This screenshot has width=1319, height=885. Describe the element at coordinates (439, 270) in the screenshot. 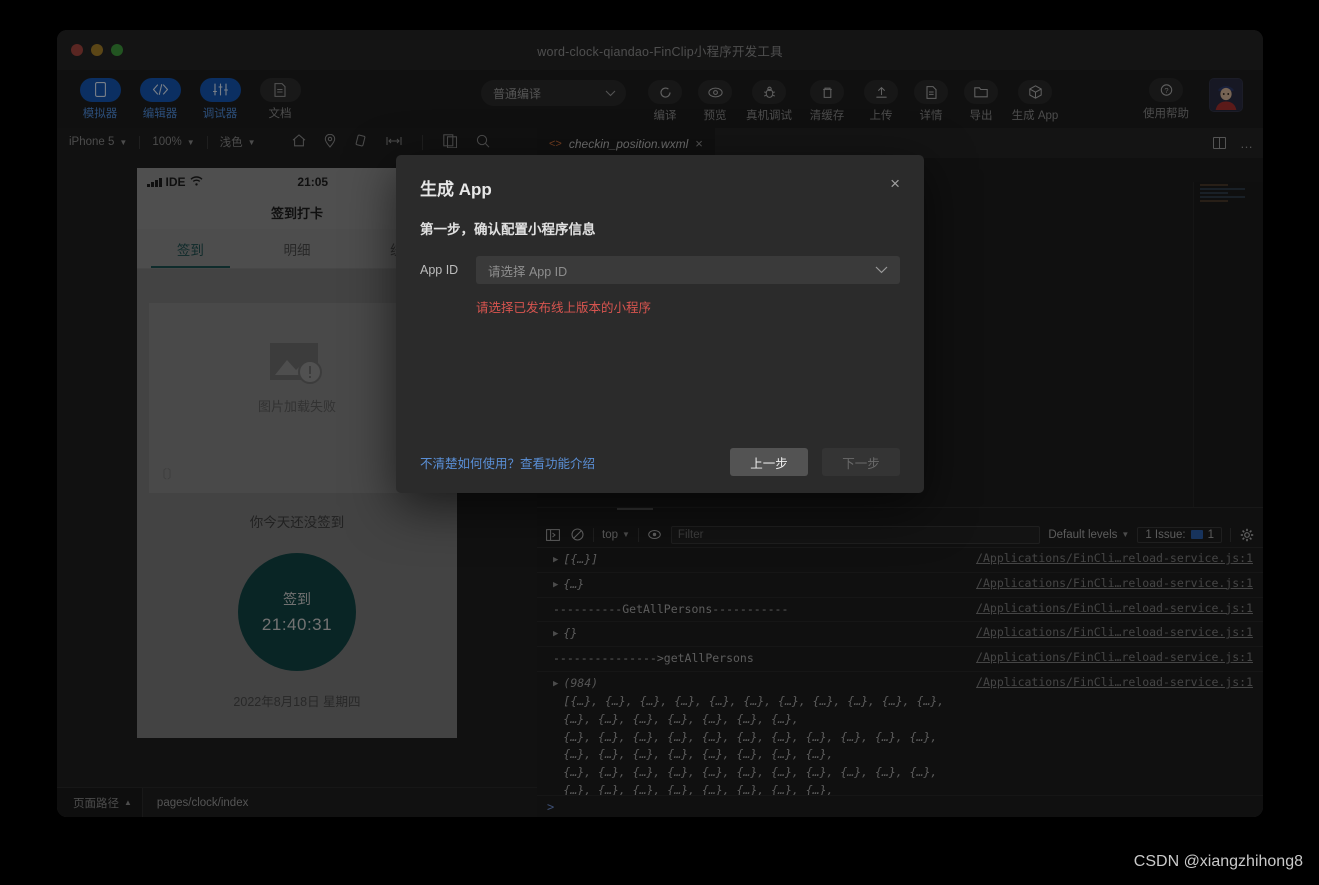

I see `appid-label: App ID` at that location.